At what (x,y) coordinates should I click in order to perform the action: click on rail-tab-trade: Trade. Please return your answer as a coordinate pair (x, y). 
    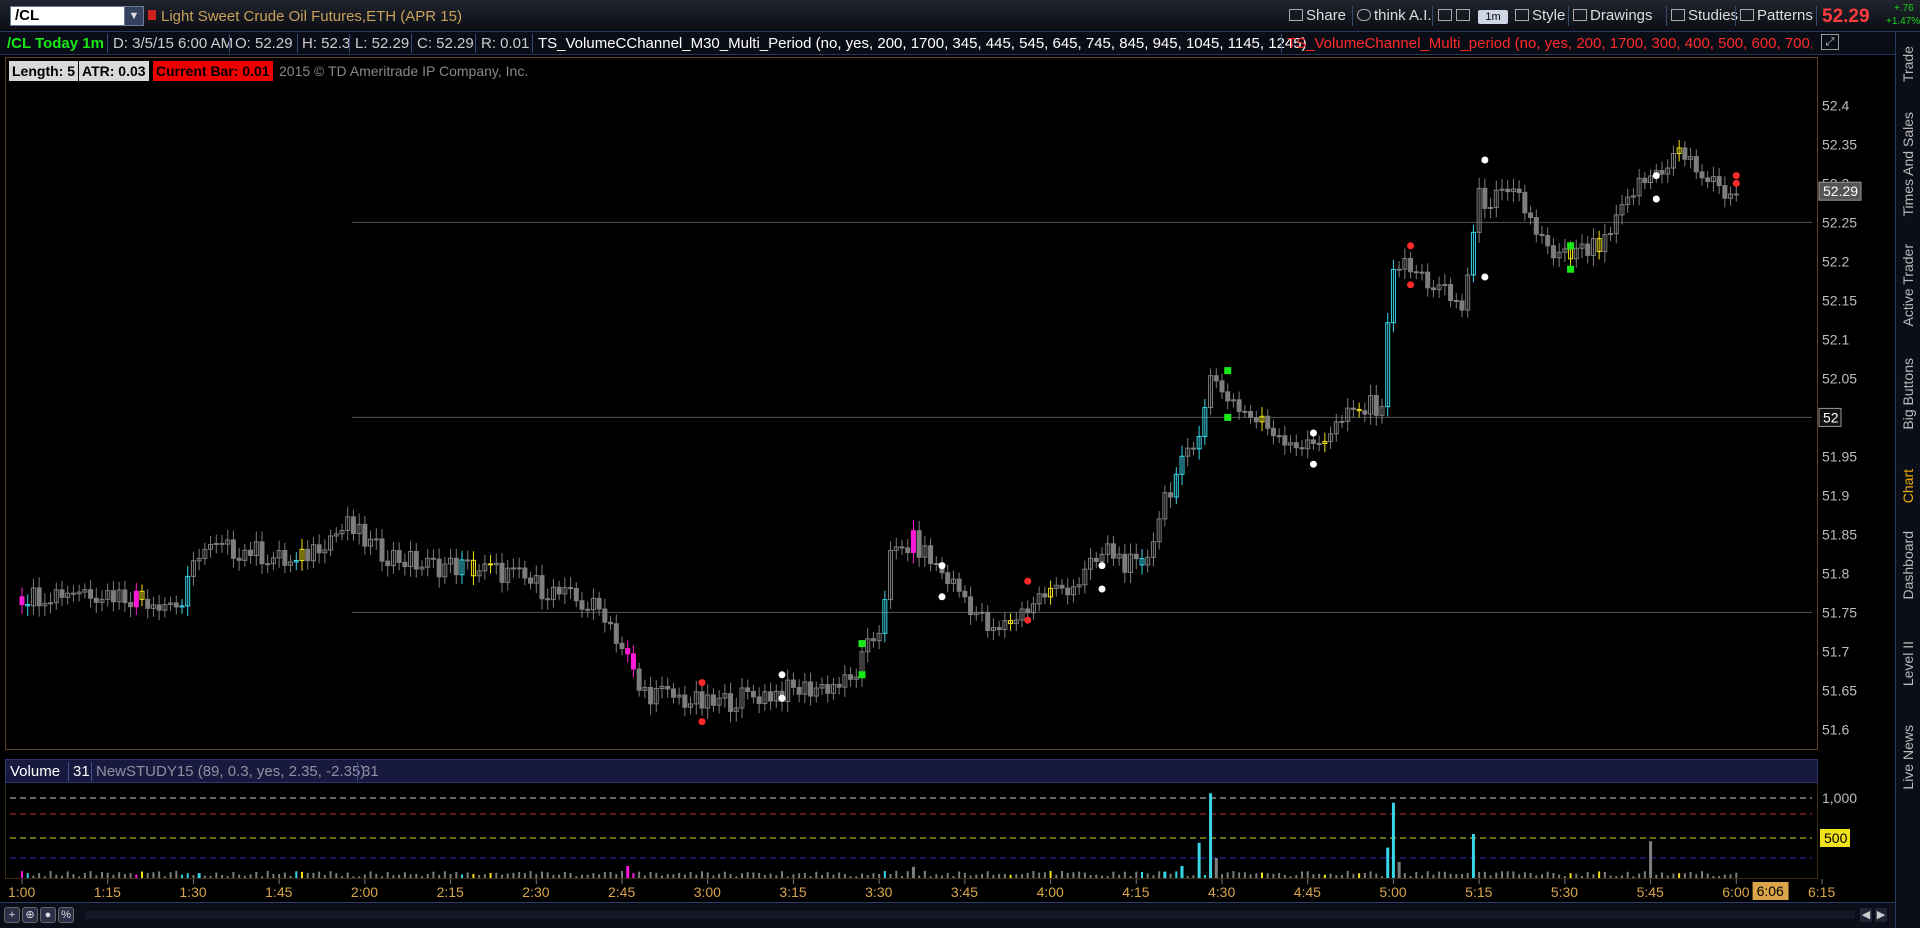
    Looking at the image, I should click on (1908, 64).